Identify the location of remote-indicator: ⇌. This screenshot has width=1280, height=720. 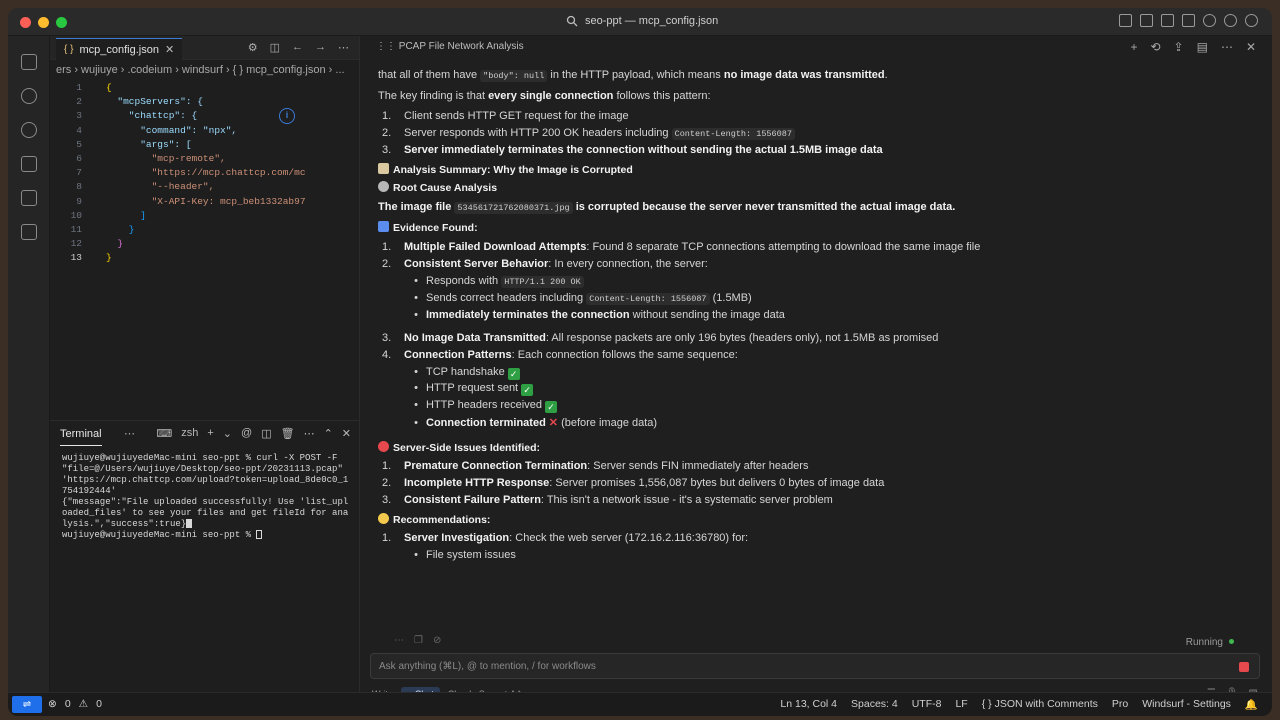
(27, 704).